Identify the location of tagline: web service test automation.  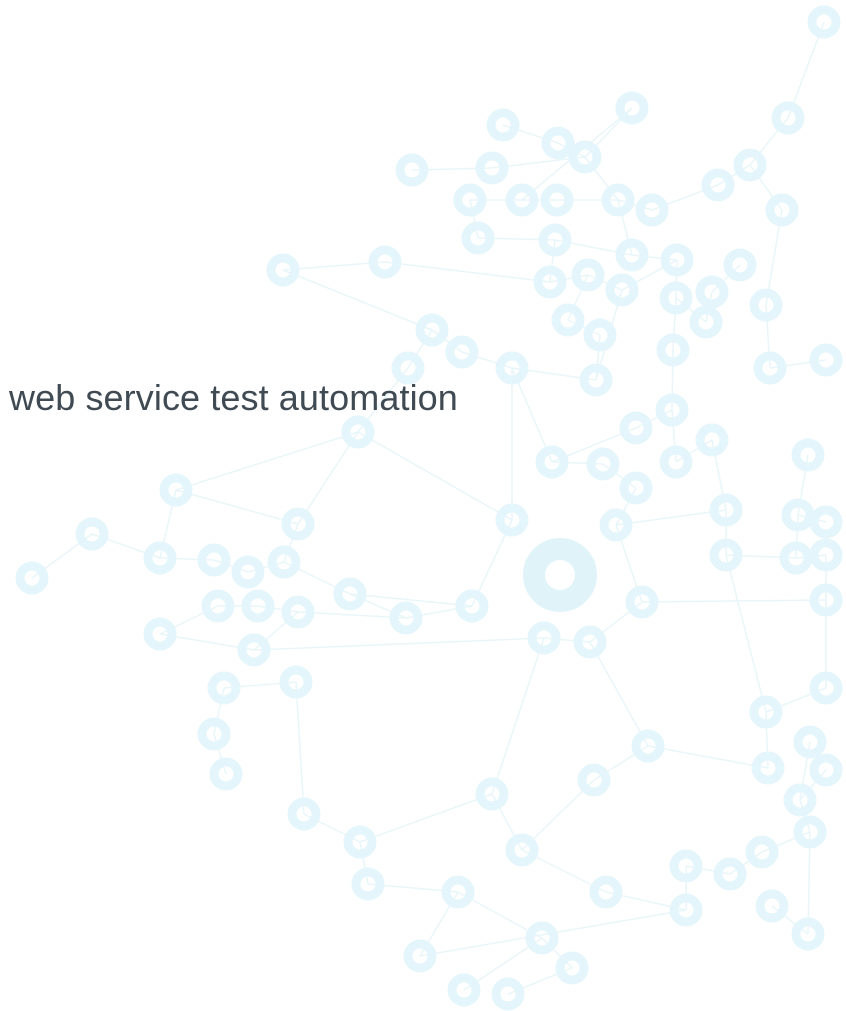
(233, 397).